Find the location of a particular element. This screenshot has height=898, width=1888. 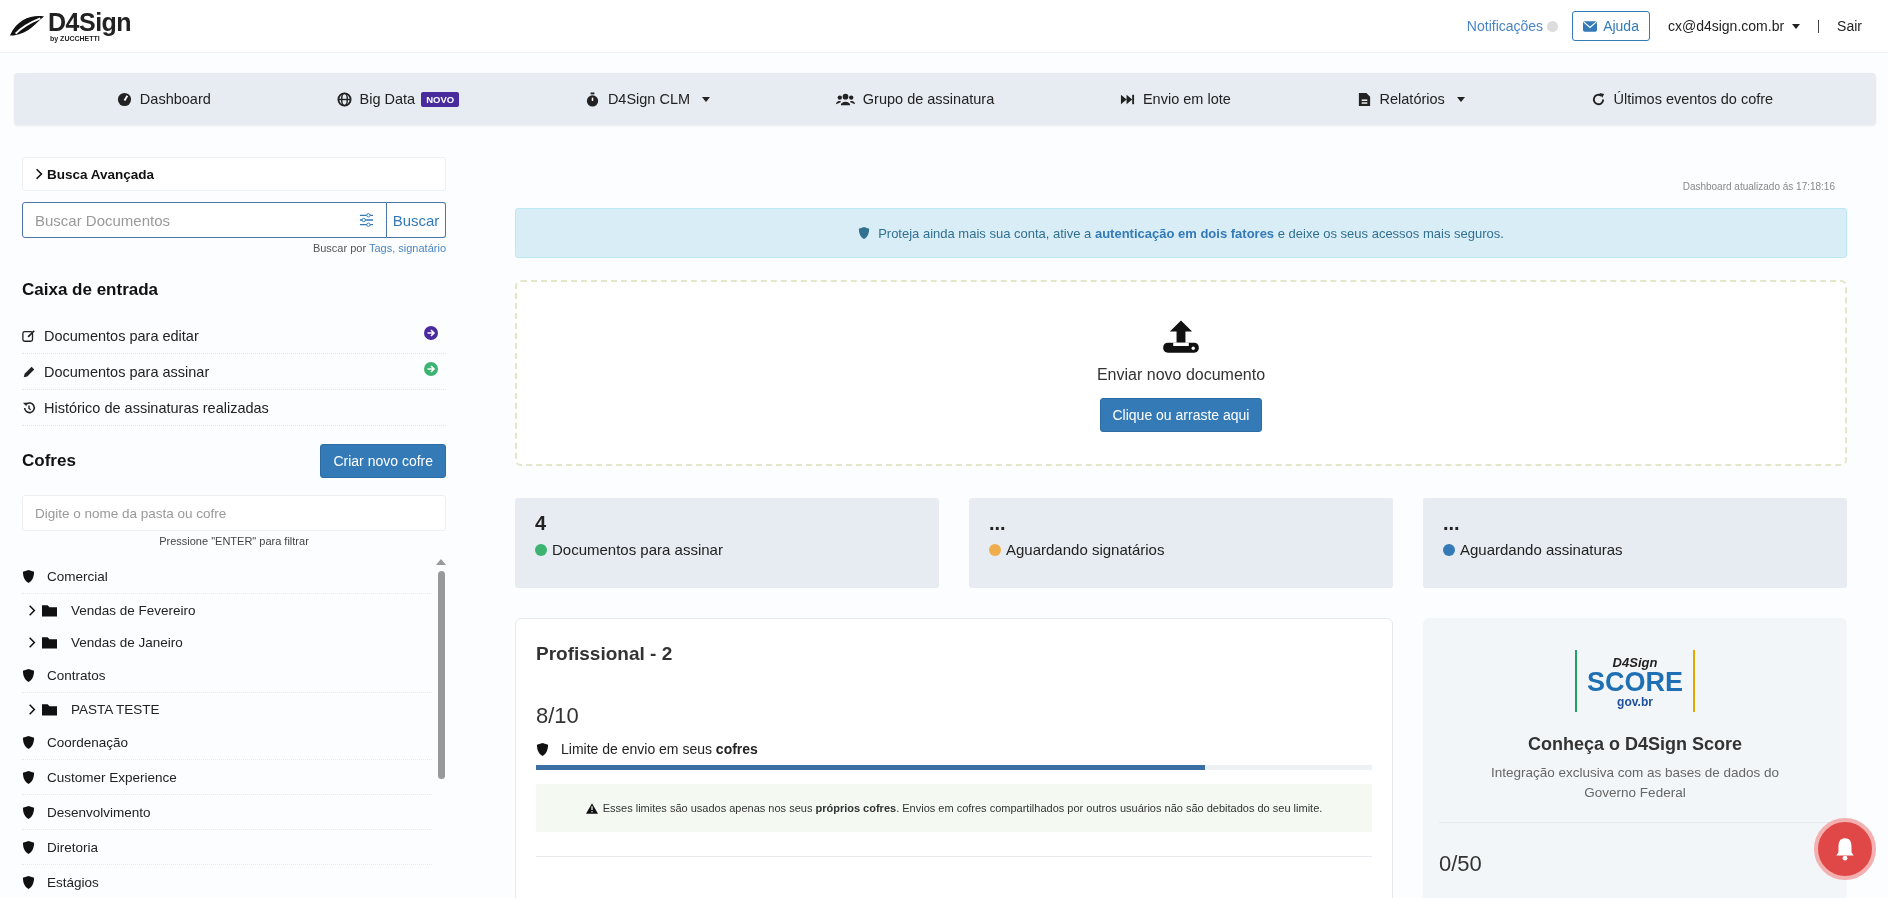

vaults-title: Cofres is located at coordinates (49, 461).